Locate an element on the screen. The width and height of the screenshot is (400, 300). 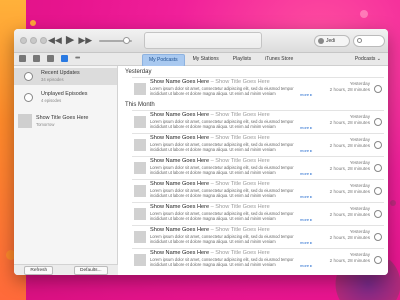
user-icon is located at coordinates (321, 41).